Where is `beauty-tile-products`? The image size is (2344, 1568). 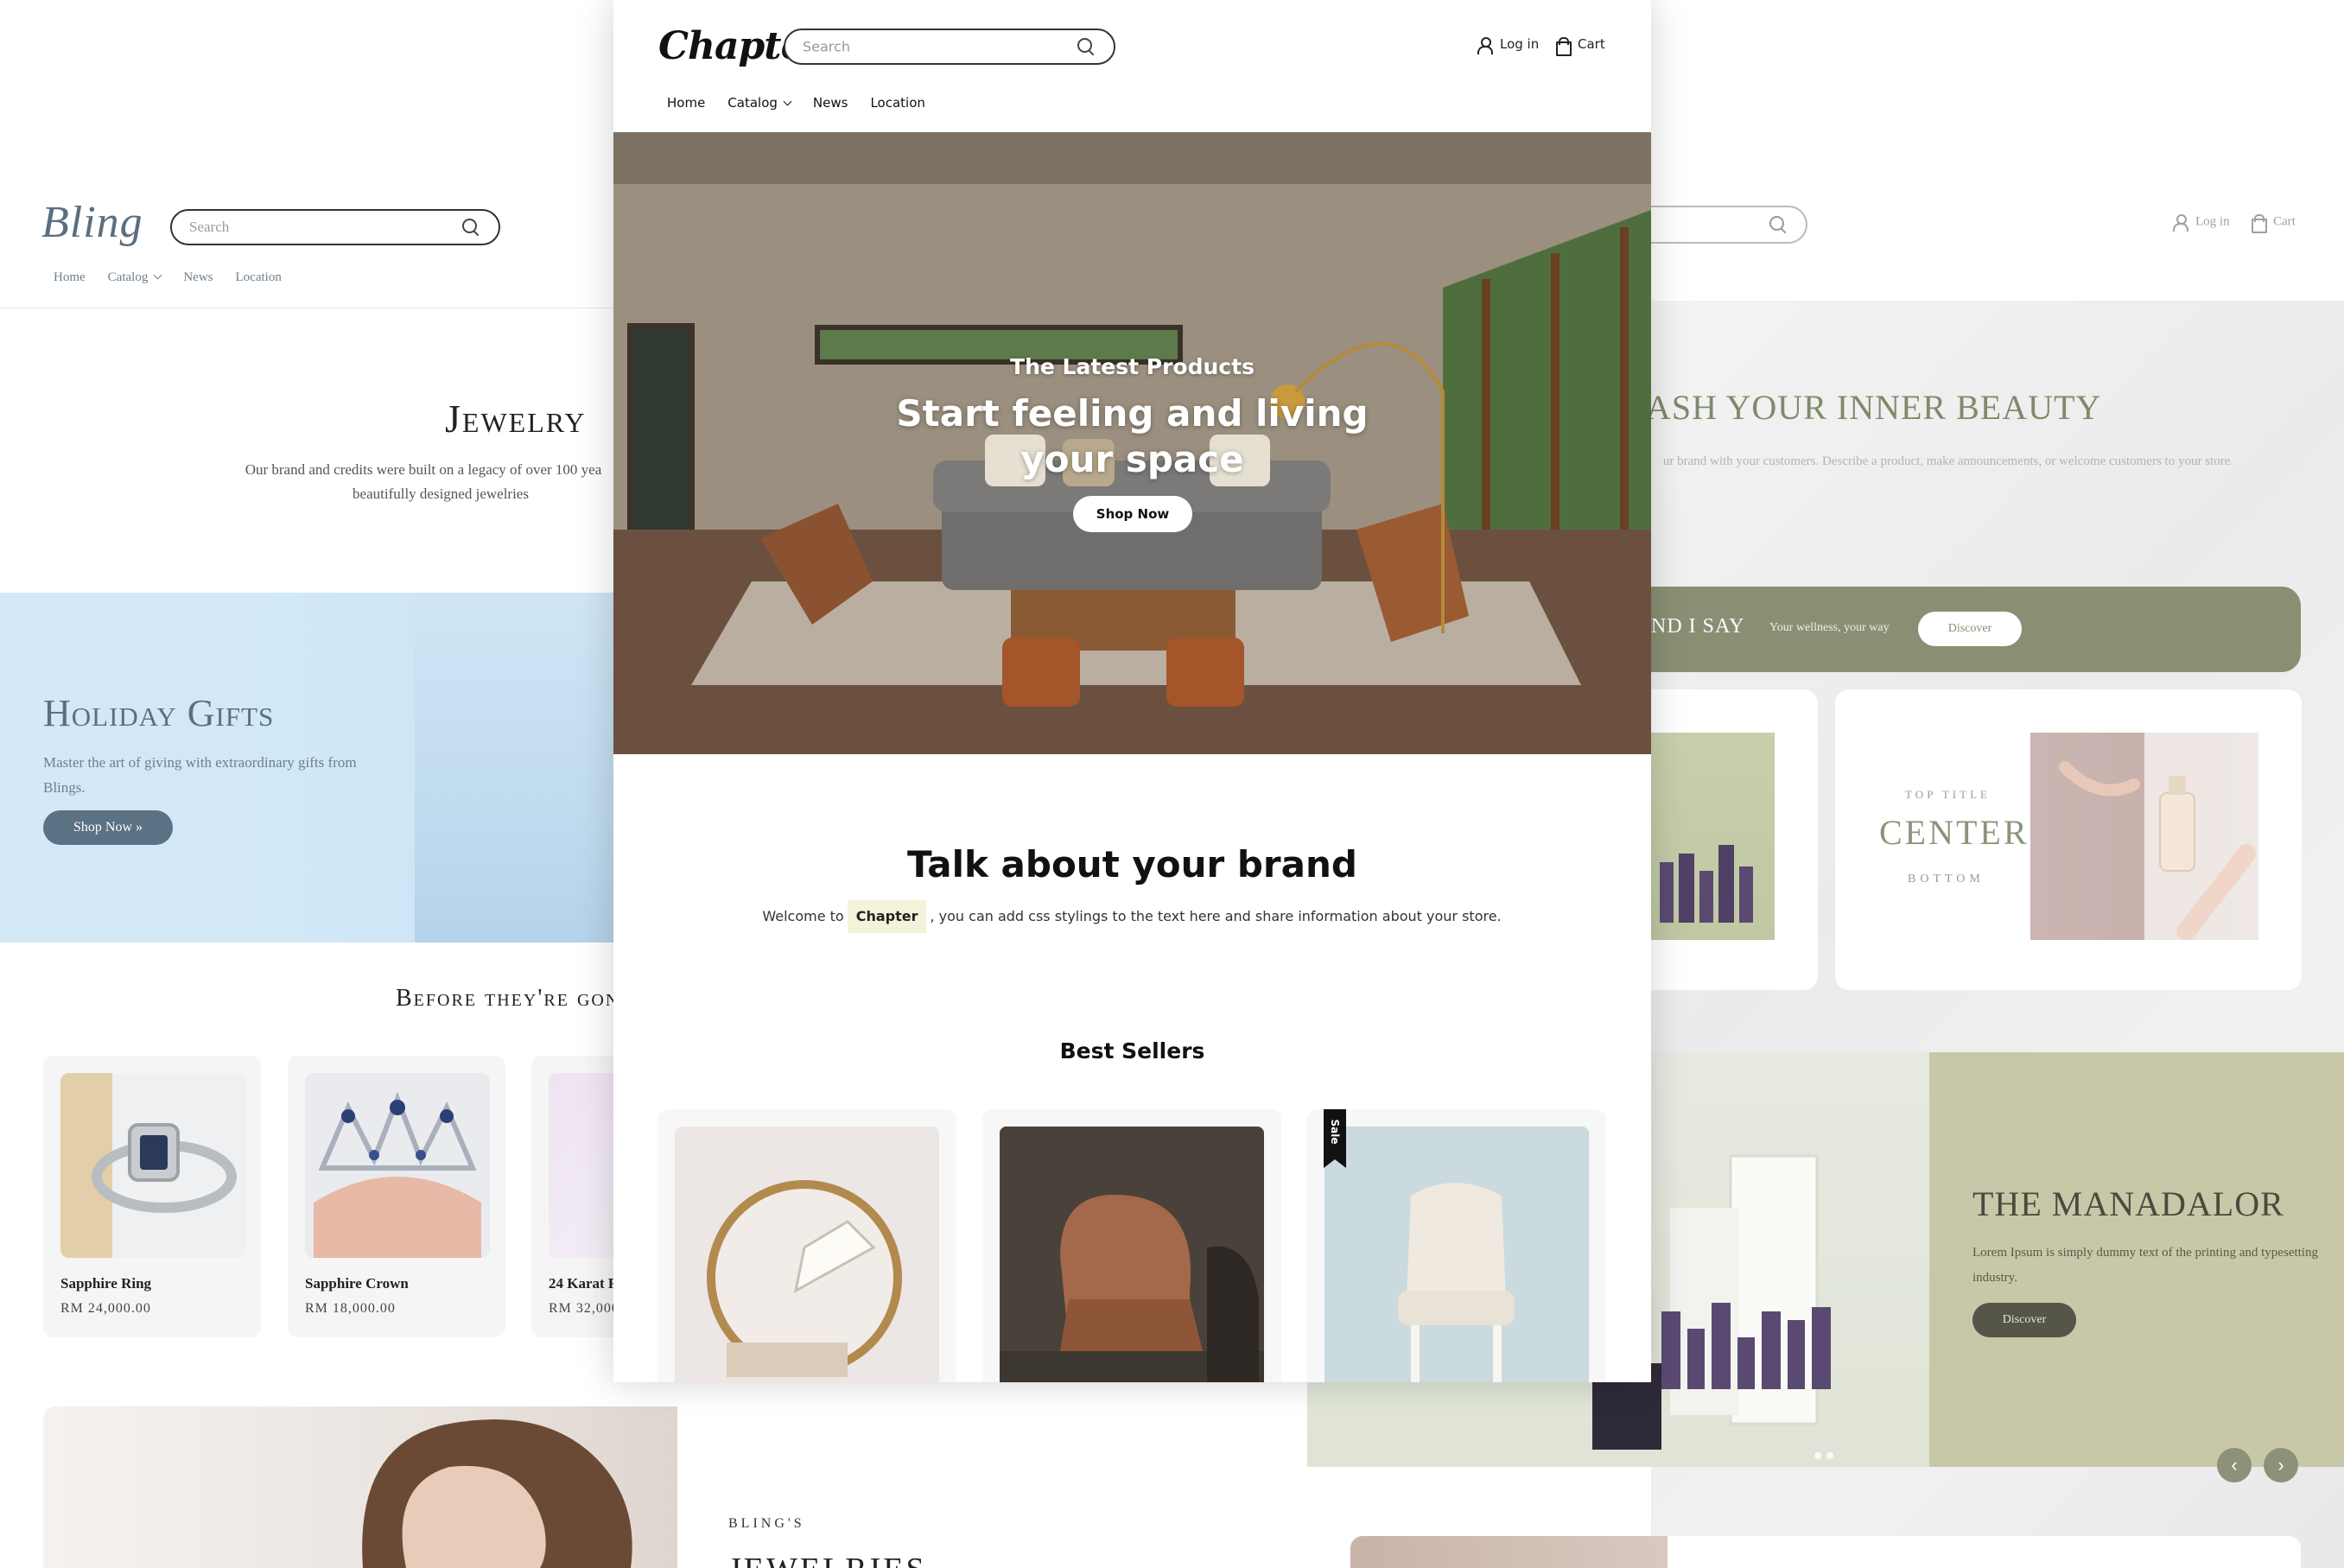 beauty-tile-products is located at coordinates (1734, 839).